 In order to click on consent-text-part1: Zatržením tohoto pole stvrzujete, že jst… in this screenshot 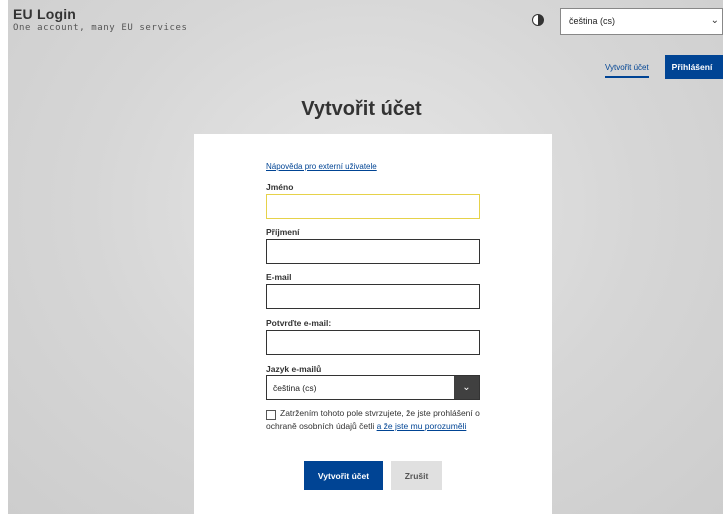, I will do `click(357, 413)`.